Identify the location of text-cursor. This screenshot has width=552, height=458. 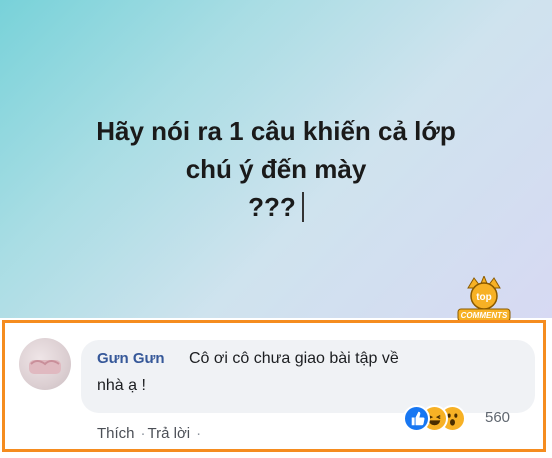
(302, 207).